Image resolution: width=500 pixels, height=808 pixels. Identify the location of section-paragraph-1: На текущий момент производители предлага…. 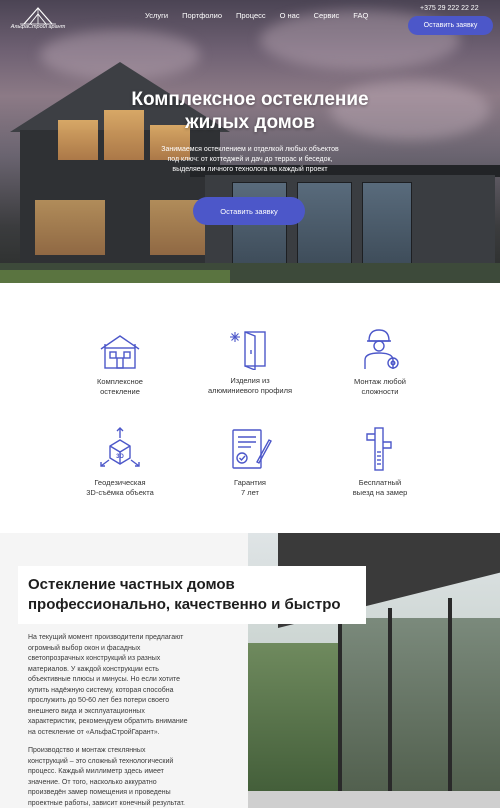
(133, 685).